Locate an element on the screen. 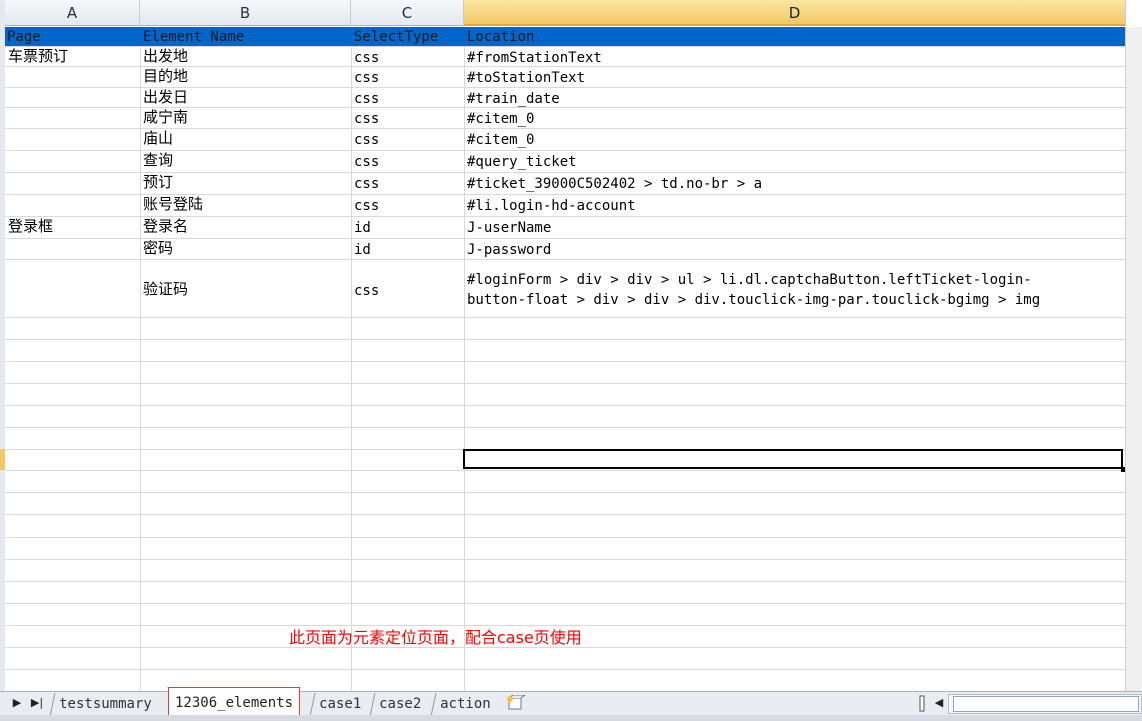 Image resolution: width=1142 pixels, height=721 pixels. cell-element-name: 出发地 is located at coordinates (165, 56).